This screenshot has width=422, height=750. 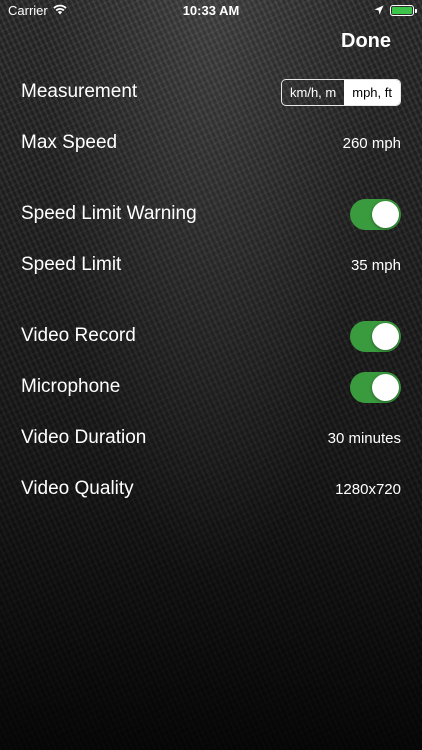 I want to click on segment-mph-ft: mph, ft, so click(x=372, y=92).